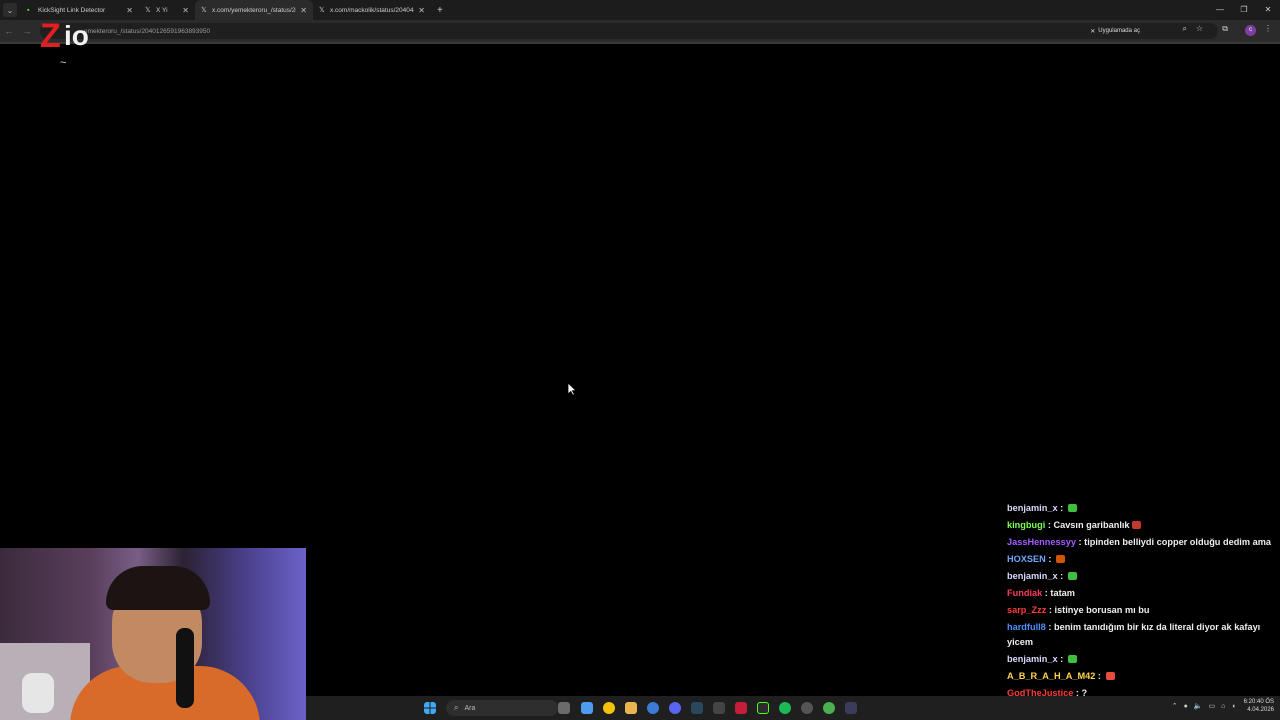 The height and width of the screenshot is (720, 1280). I want to click on tab-title: x.com/mackolik/status/204048, so click(372, 10).